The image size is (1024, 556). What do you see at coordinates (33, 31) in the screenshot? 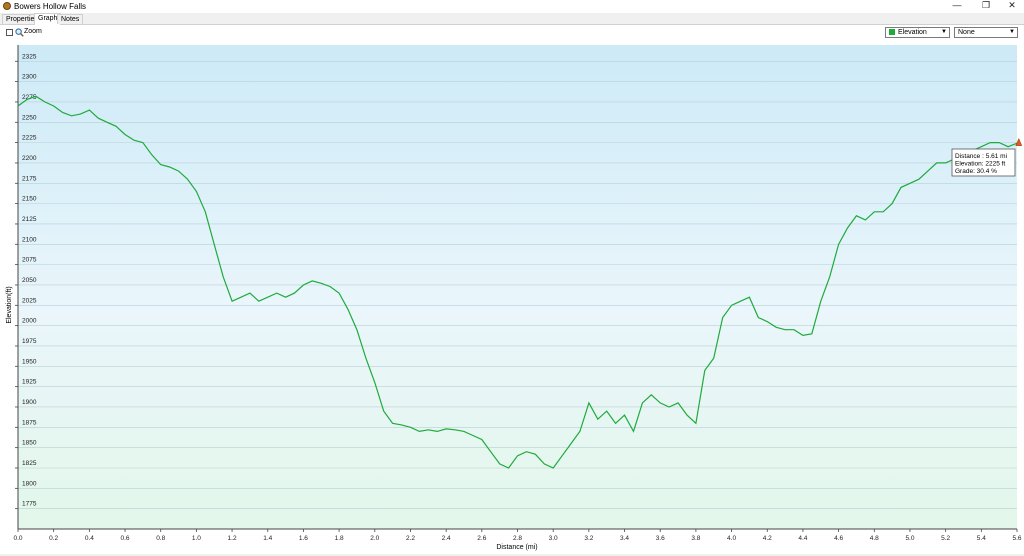
I see `zoom-label: Zoom` at bounding box center [33, 31].